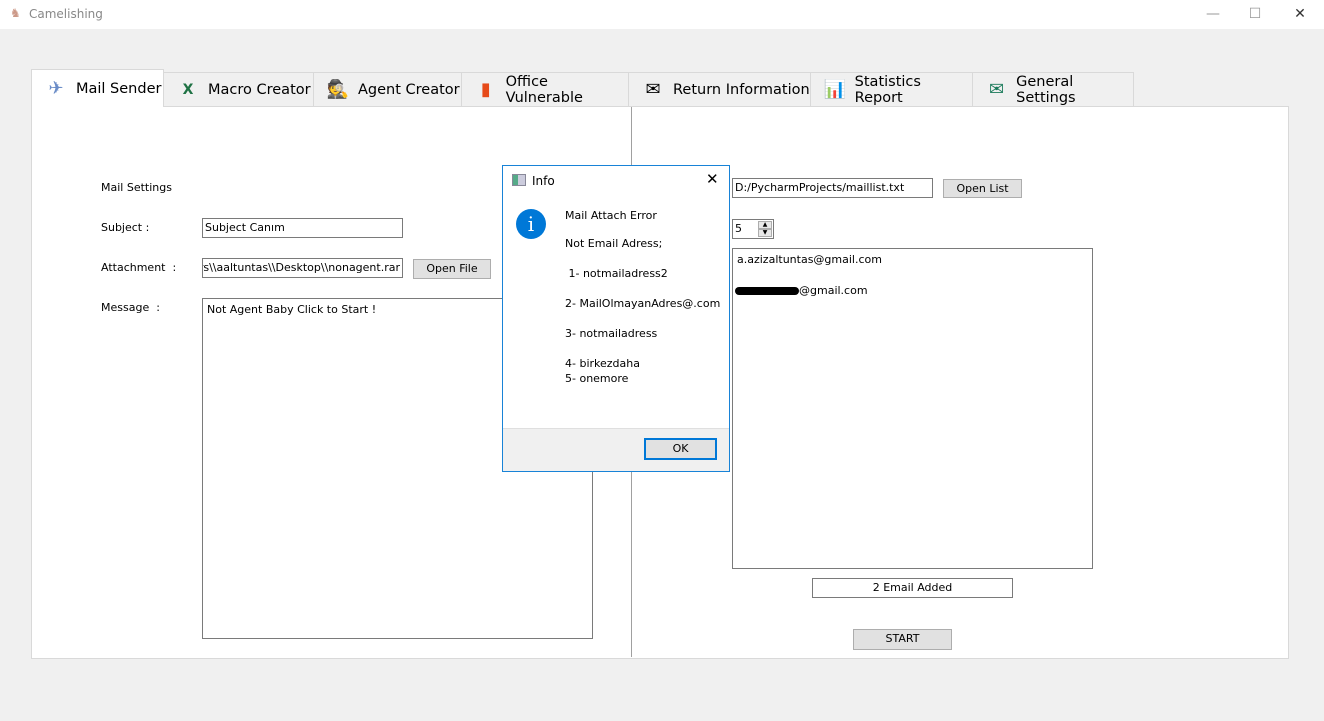 The image size is (1324, 721). I want to click on attachment-value: Jsers\\aaltuntas\\Desktop\\nonagent.rar, so click(301, 267).